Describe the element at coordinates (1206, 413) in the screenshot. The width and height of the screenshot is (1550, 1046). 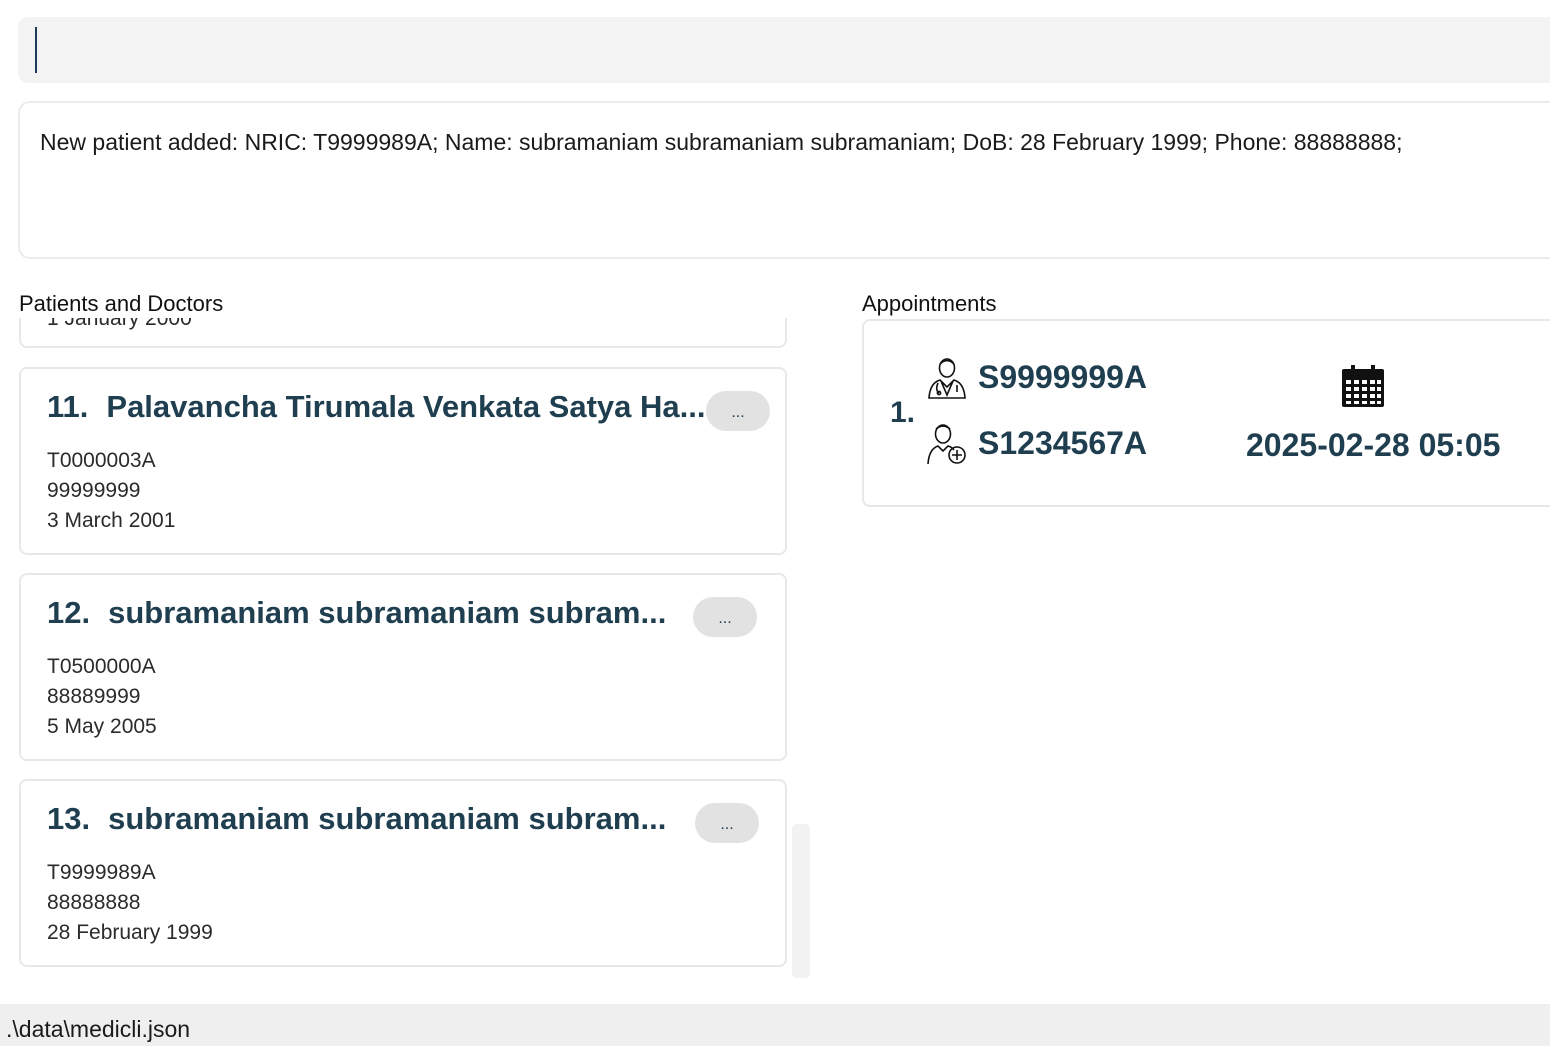
I see `appointment-item: 1. S9999999A S1234567A 2025-02-28 05:05` at that location.